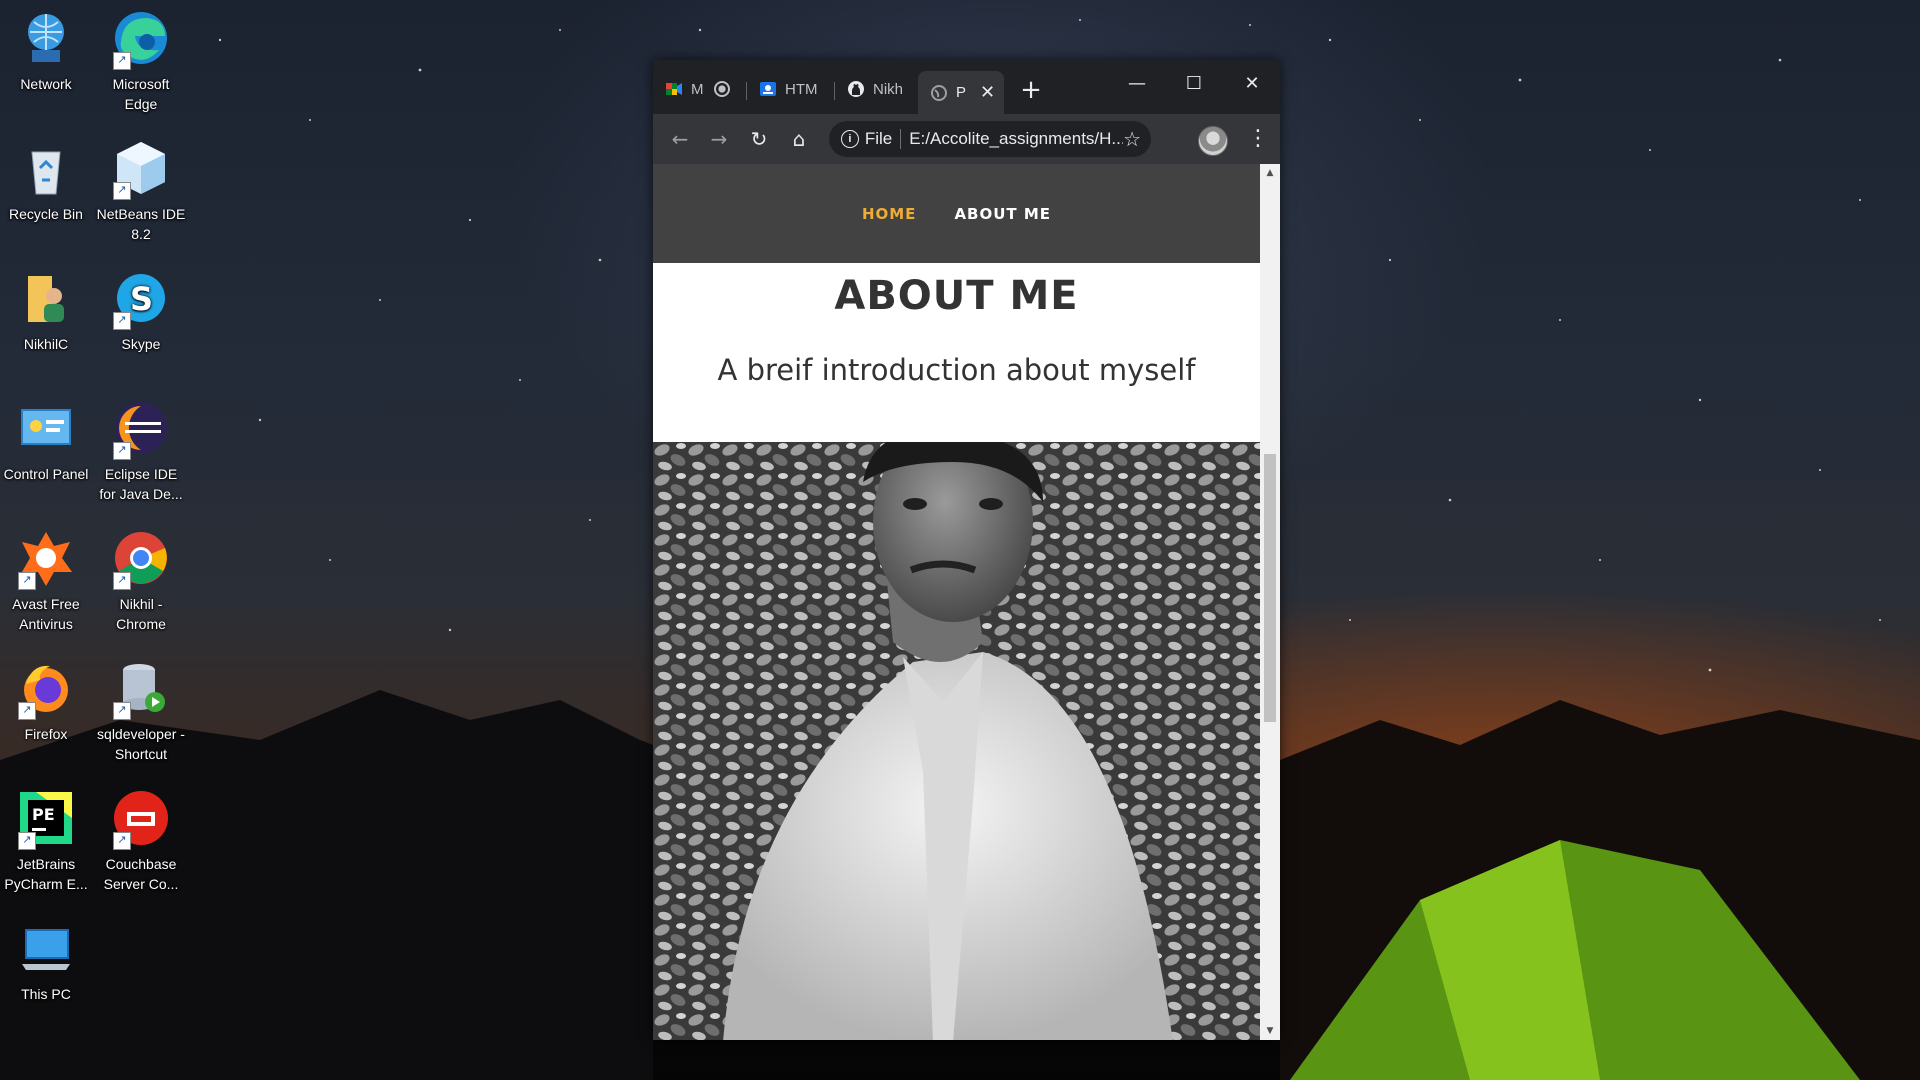 The width and height of the screenshot is (1920, 1080). I want to click on reload-button: ↻, so click(759, 139).